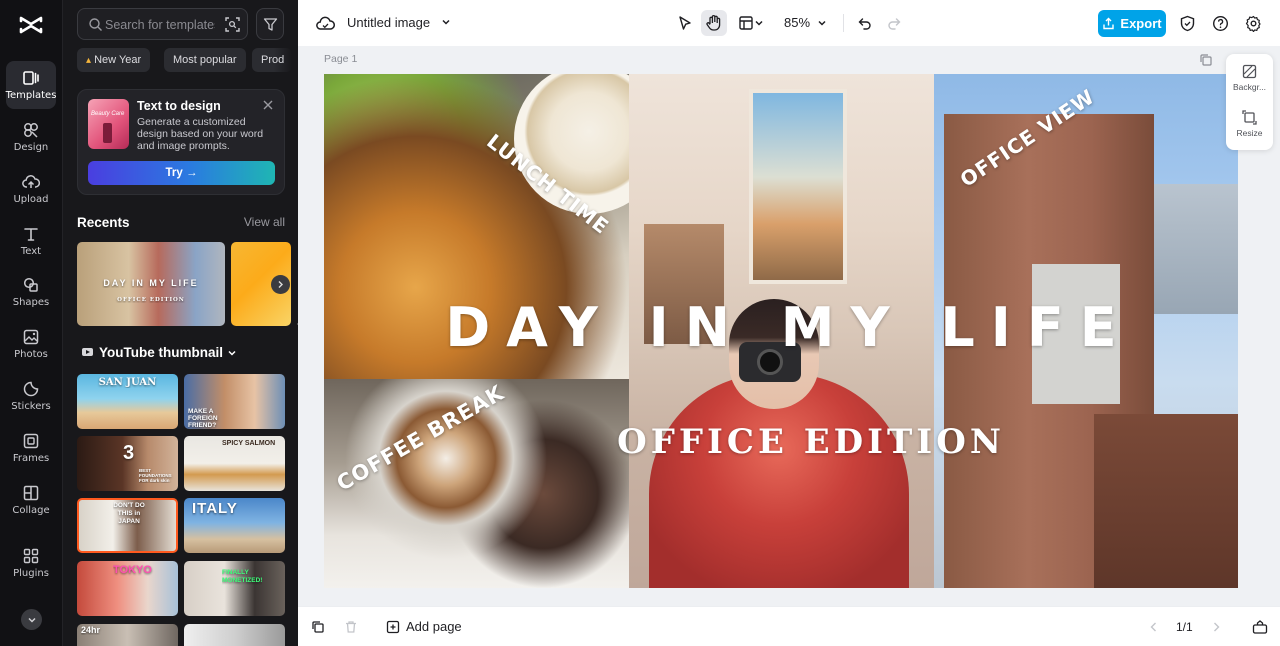 Image resolution: width=1280 pixels, height=646 pixels. Describe the element at coordinates (31, 493) in the screenshot. I see `collage-icon` at that location.